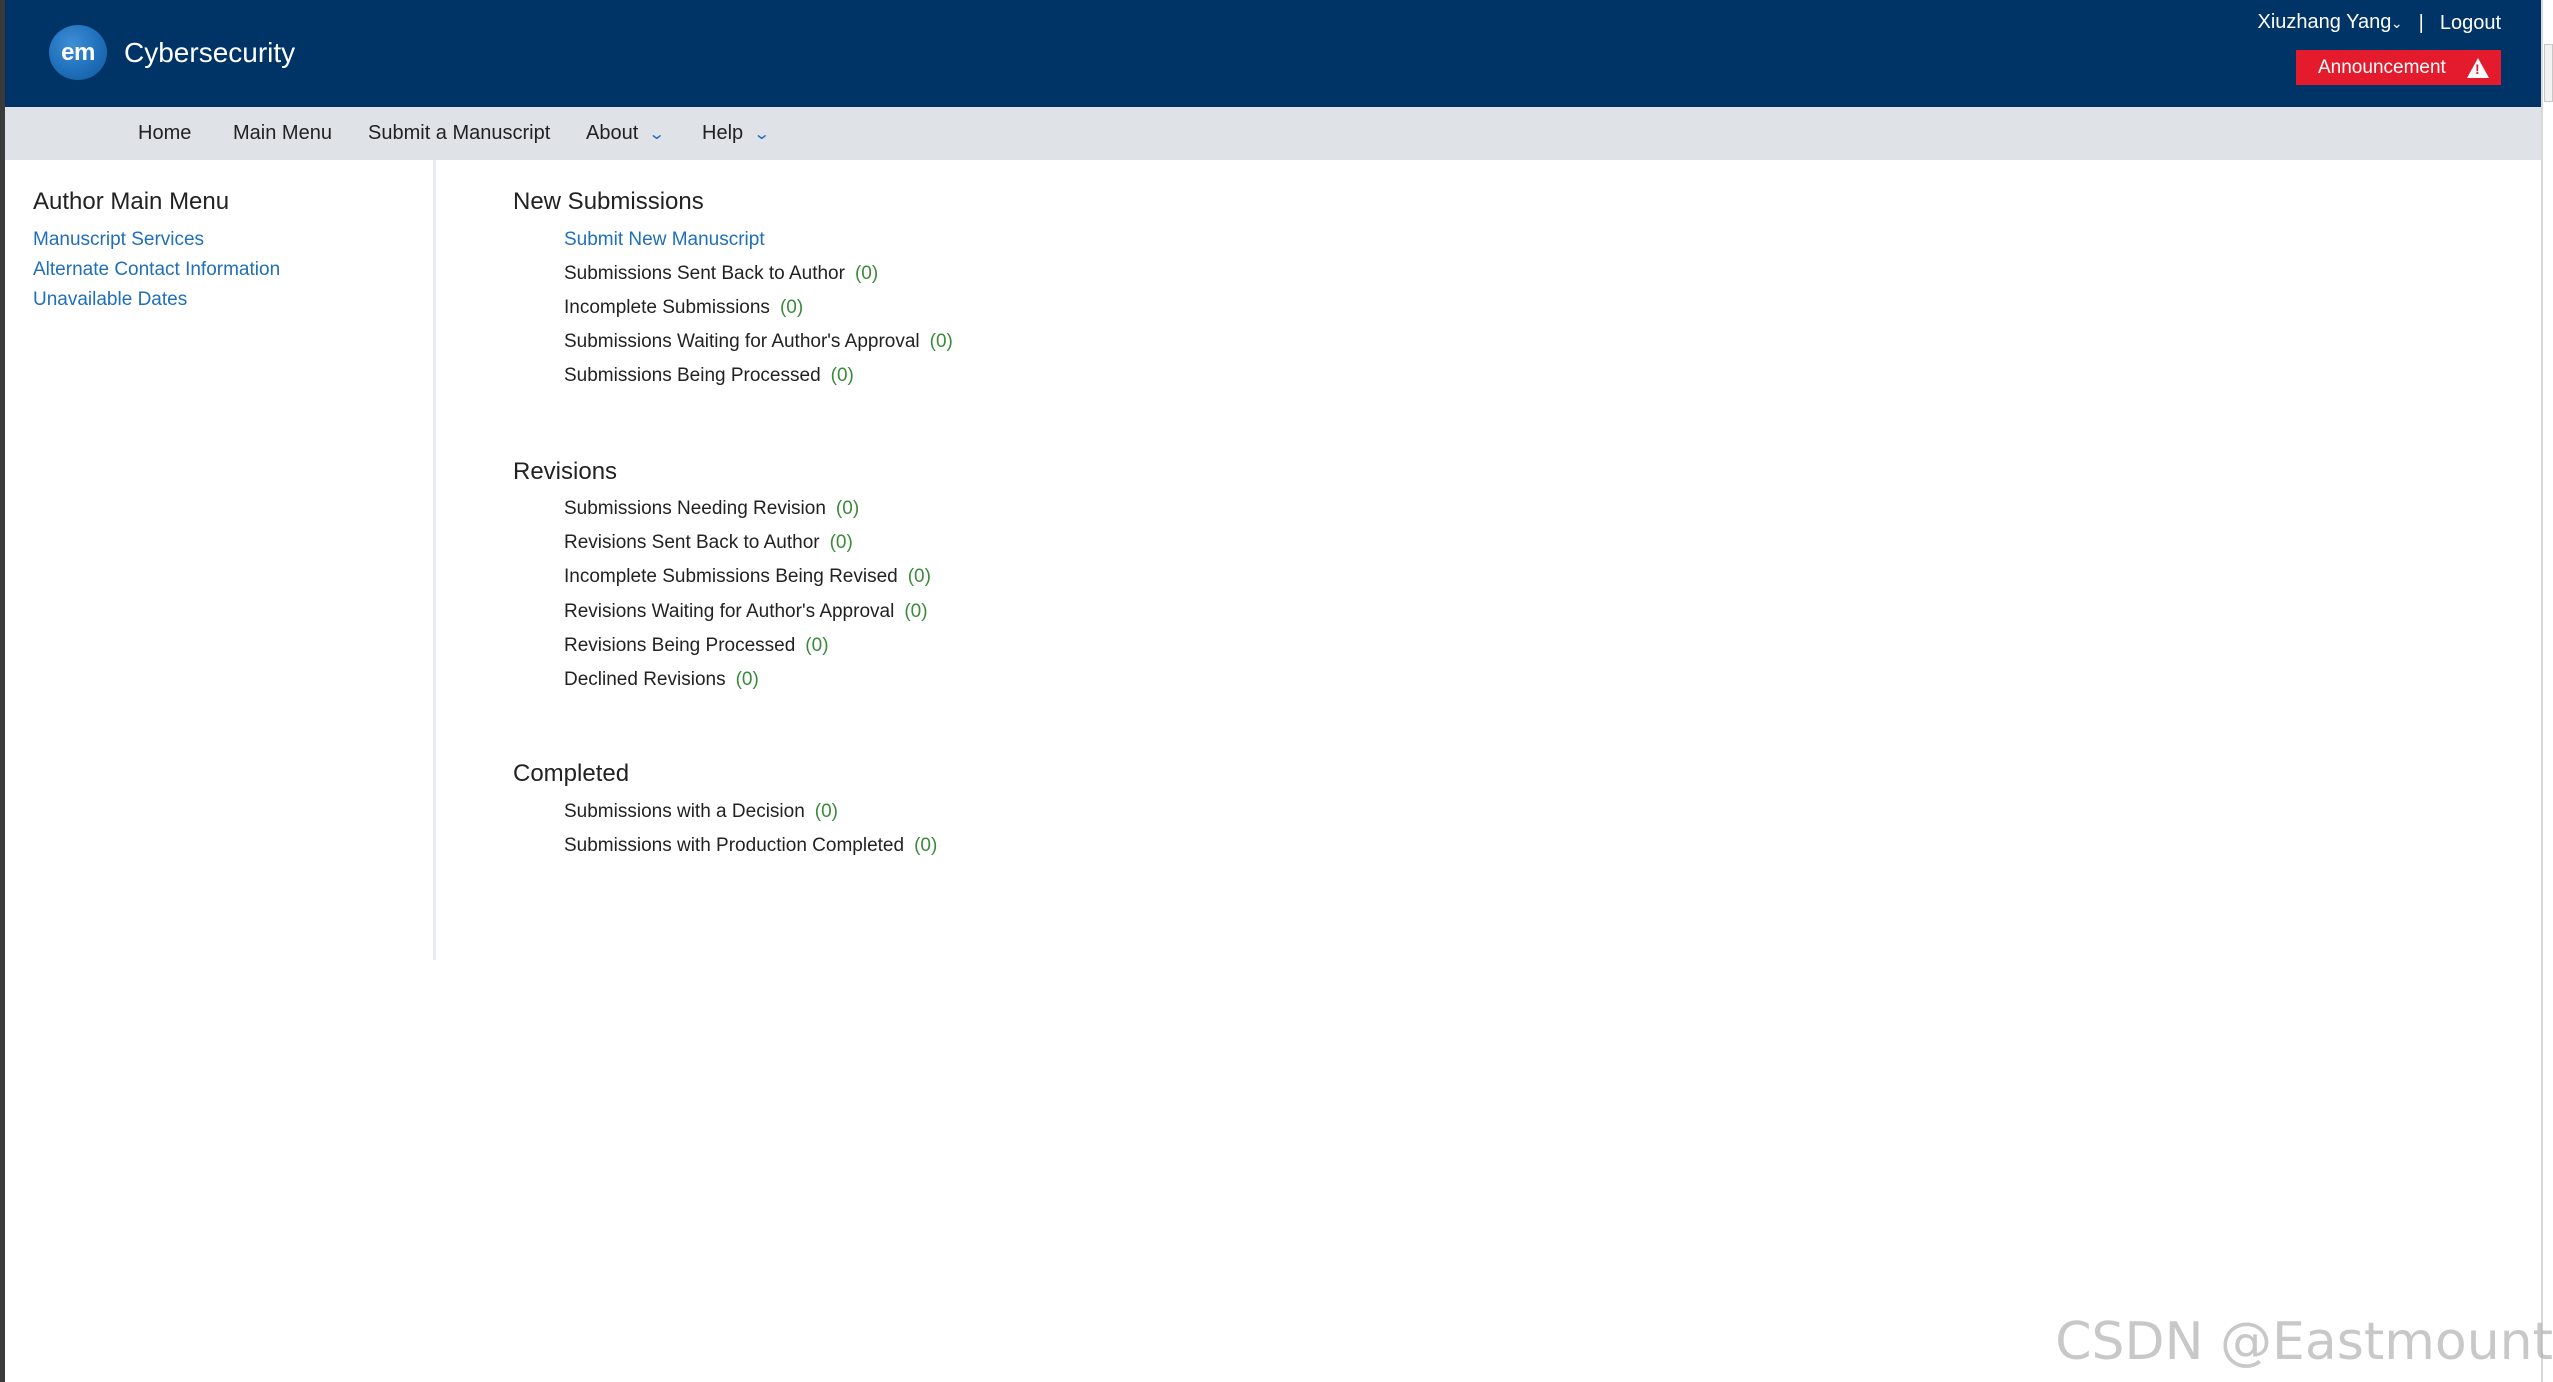  I want to click on list-item: Revisions Being Processed (0), so click(696, 646).